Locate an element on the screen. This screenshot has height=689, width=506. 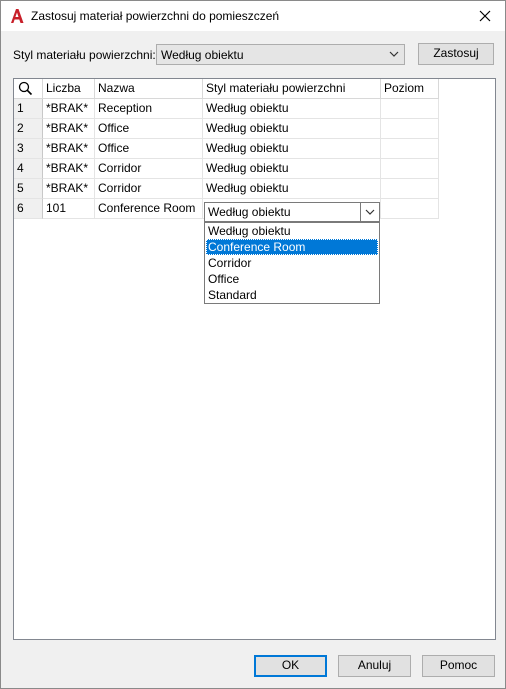
cell-style-combo: Według obiektu is located at coordinates (292, 212).